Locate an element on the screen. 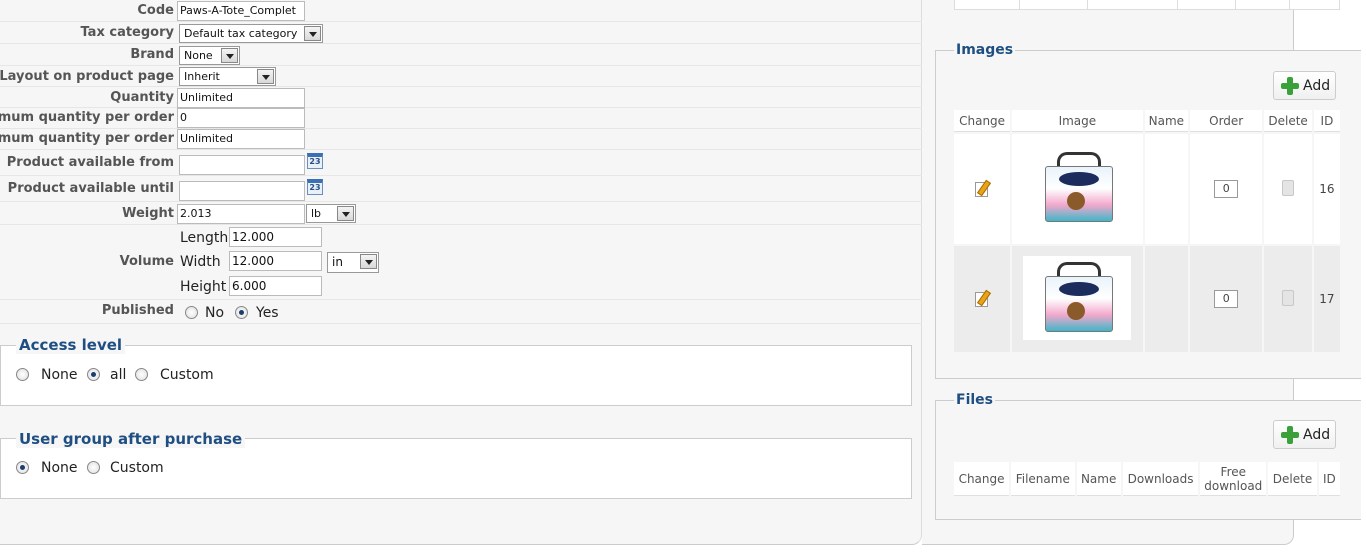  table-row: 0 17 is located at coordinates (1147, 299).